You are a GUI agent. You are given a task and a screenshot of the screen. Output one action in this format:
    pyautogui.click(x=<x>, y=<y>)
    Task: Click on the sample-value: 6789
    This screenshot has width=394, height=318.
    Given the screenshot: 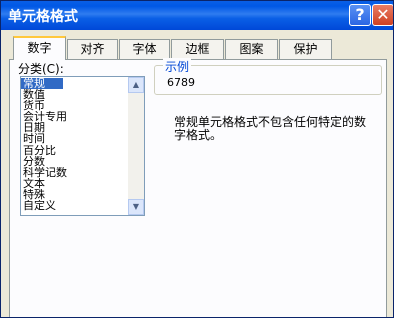 What is the action you would take?
    pyautogui.click(x=181, y=82)
    